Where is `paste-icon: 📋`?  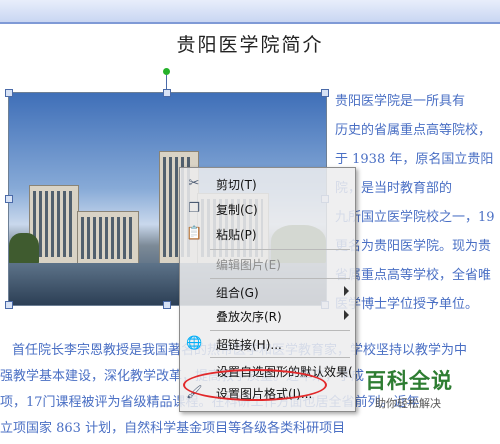 paste-icon: 📋 is located at coordinates (194, 233).